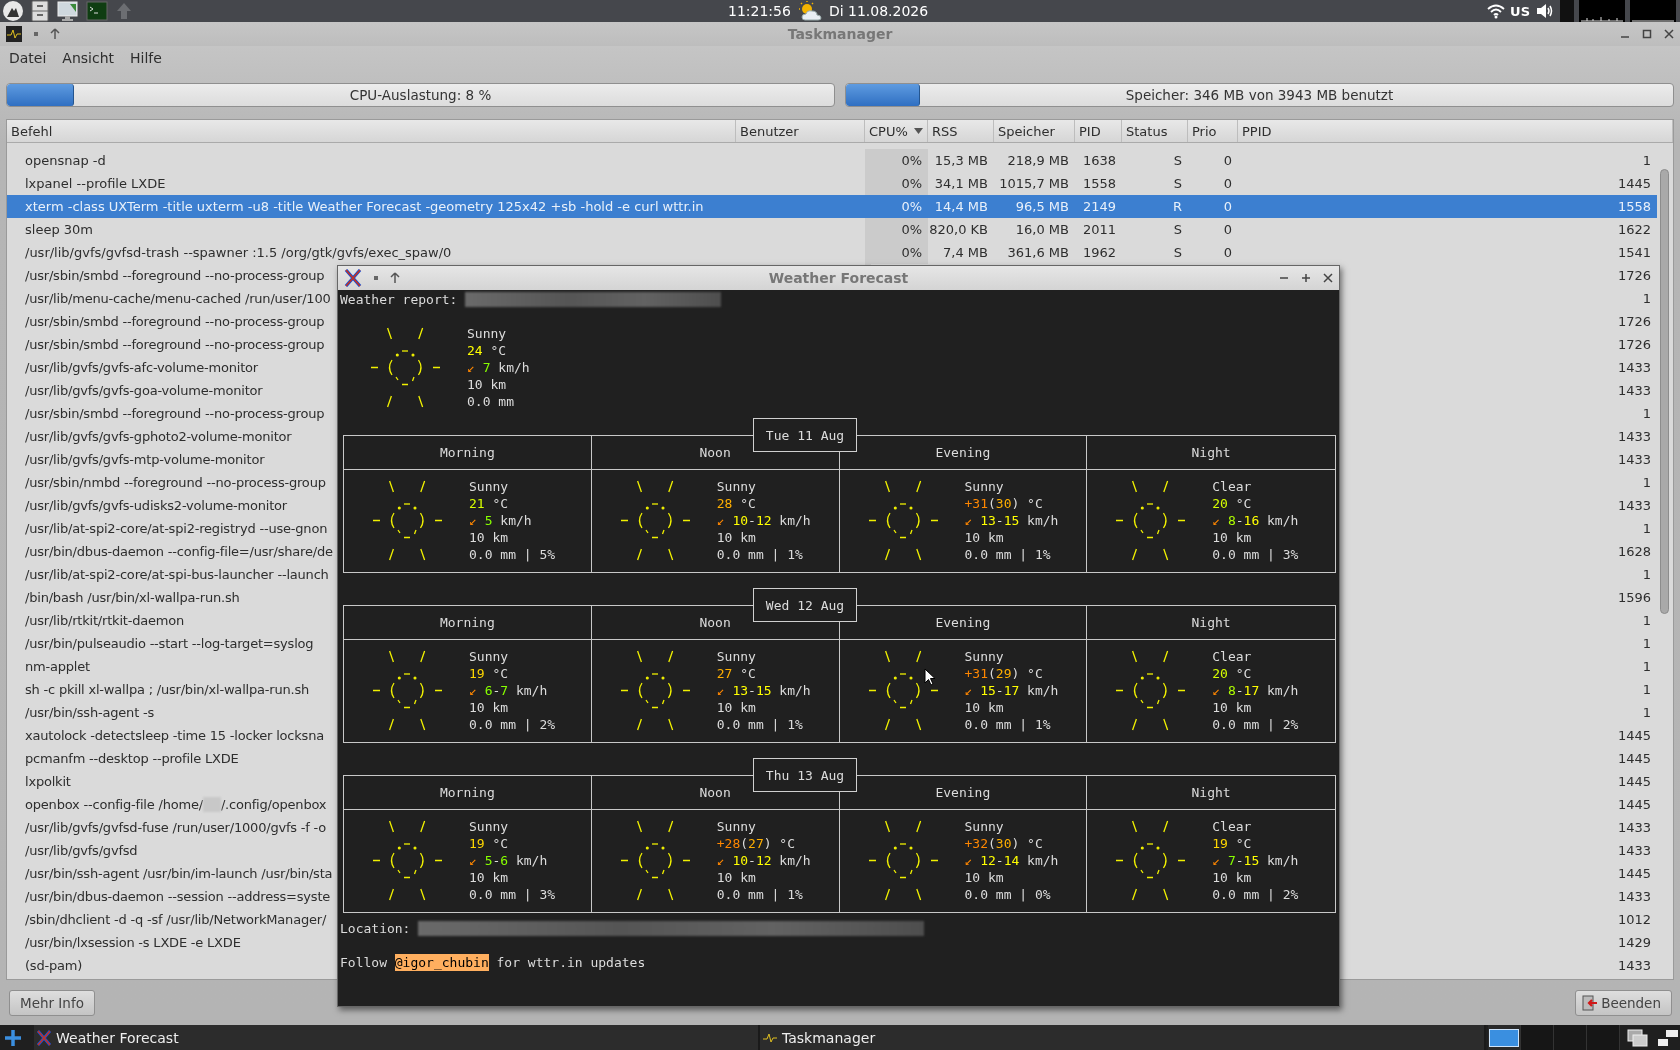 The width and height of the screenshot is (1680, 1050). I want to click on process-row: xterm -class UXTerm -title uxterm -u8 -title Weather Forecast -geometry 125x42 +sb -hold -e curl wttr.in 0% 14,4 MB 96,5 MB 2149 R 0 1558, so click(832, 206).